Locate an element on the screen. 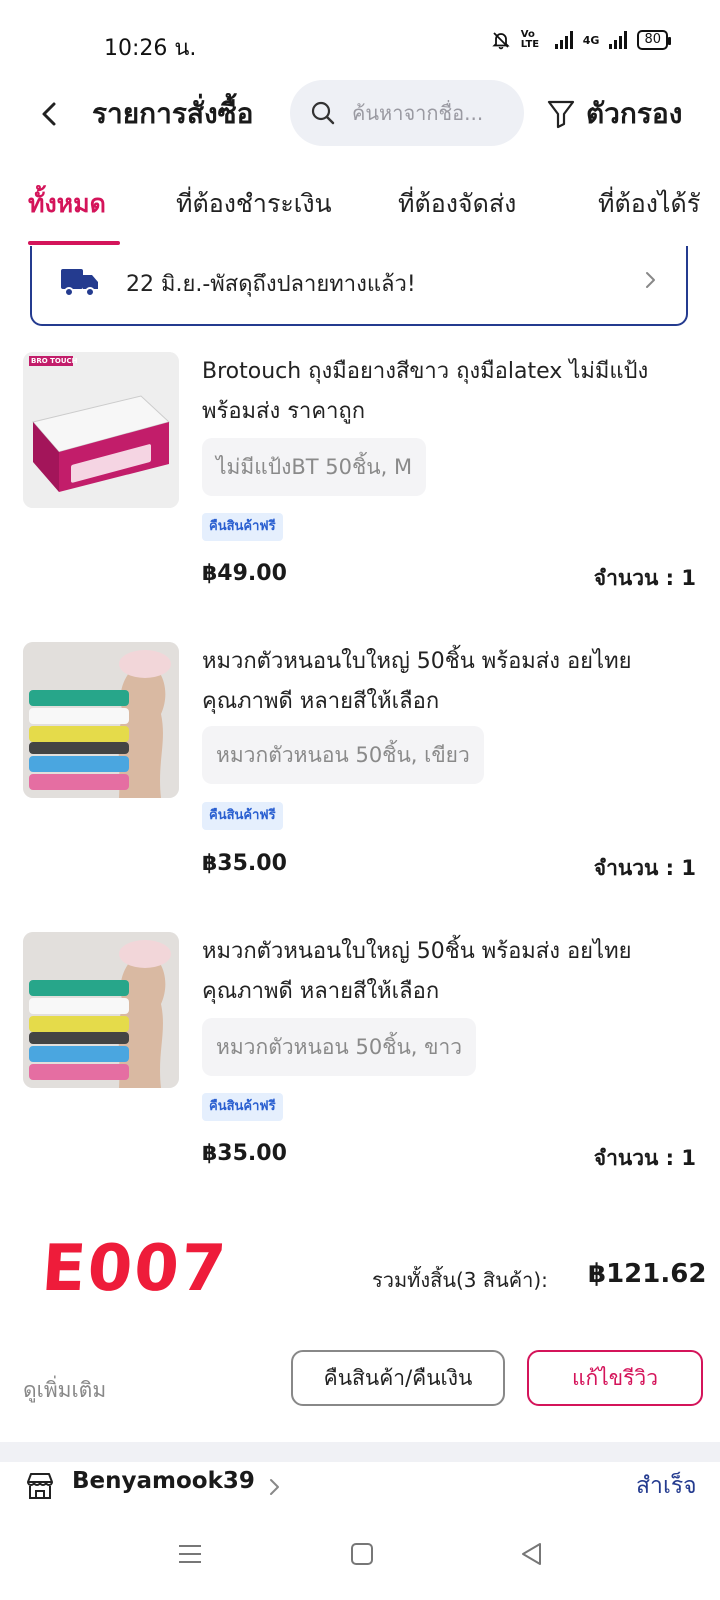 The width and height of the screenshot is (720, 1600). battery-level: 80 is located at coordinates (654, 40).